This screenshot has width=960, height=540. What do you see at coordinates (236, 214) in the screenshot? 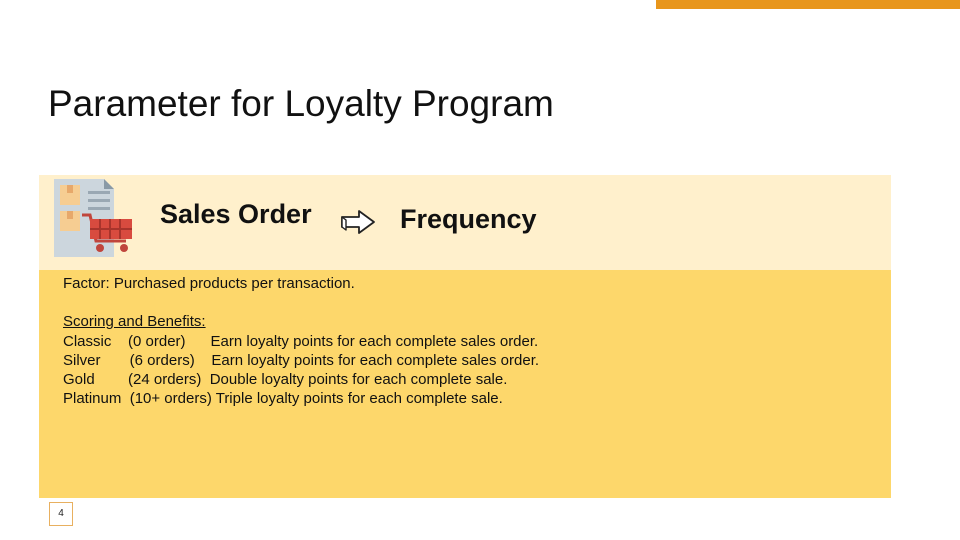
I see `sales-order-label: Sales Order` at bounding box center [236, 214].